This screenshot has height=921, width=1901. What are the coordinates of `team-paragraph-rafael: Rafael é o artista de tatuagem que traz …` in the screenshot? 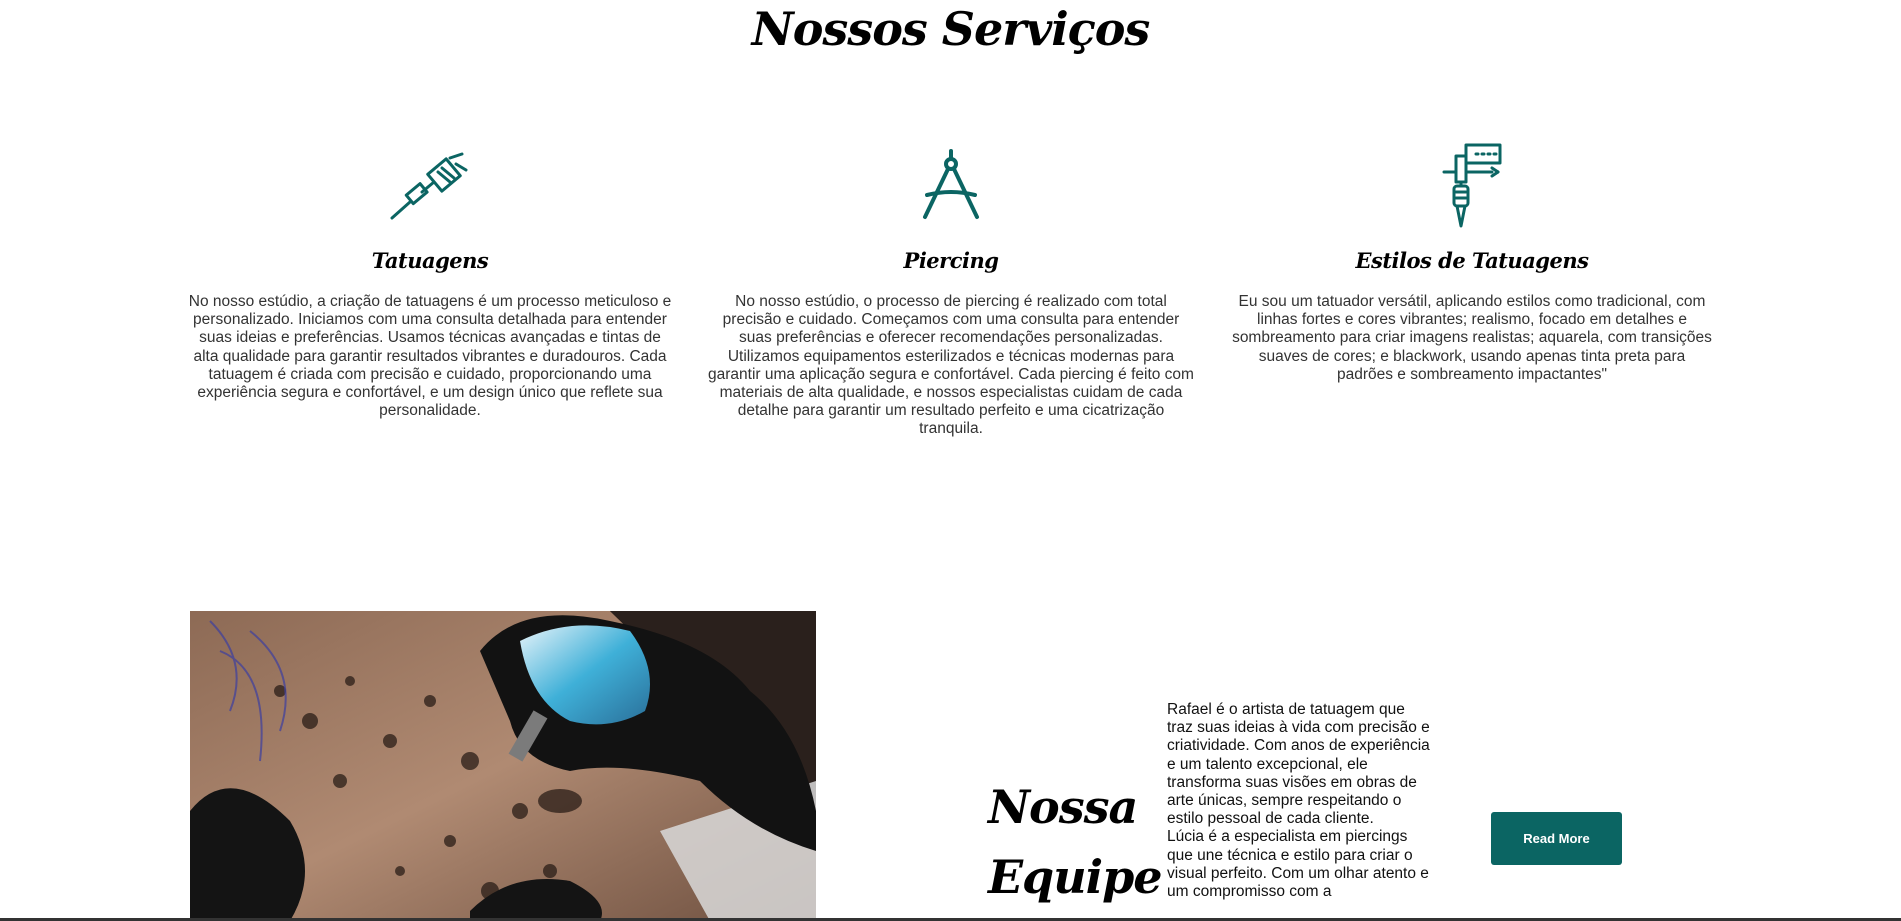 It's located at (1298, 764).